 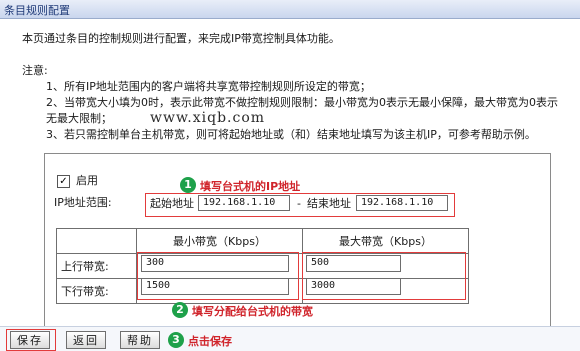 What do you see at coordinates (250, 186) in the screenshot?
I see `annotation-text-1: 填写台式机的IP地址` at bounding box center [250, 186].